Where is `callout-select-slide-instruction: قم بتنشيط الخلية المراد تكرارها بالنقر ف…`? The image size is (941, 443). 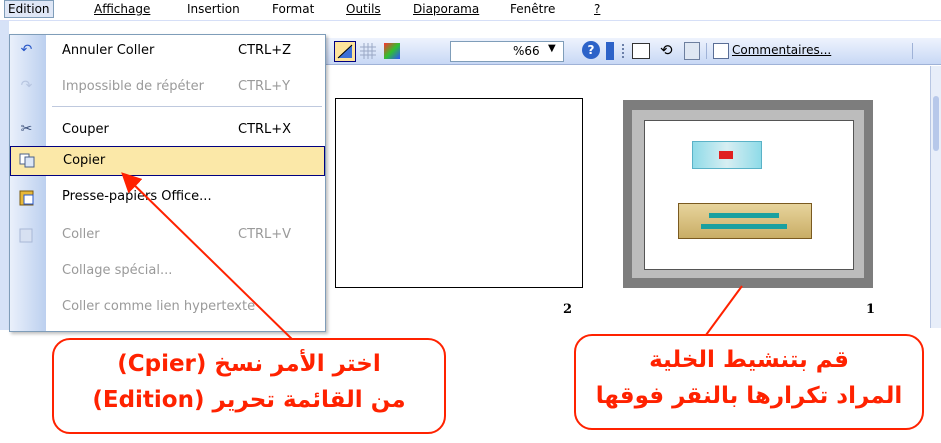 callout-select-slide-instruction: قم بتنشيط الخلية المراد تكرارها بالنقر ف… is located at coordinates (749, 382).